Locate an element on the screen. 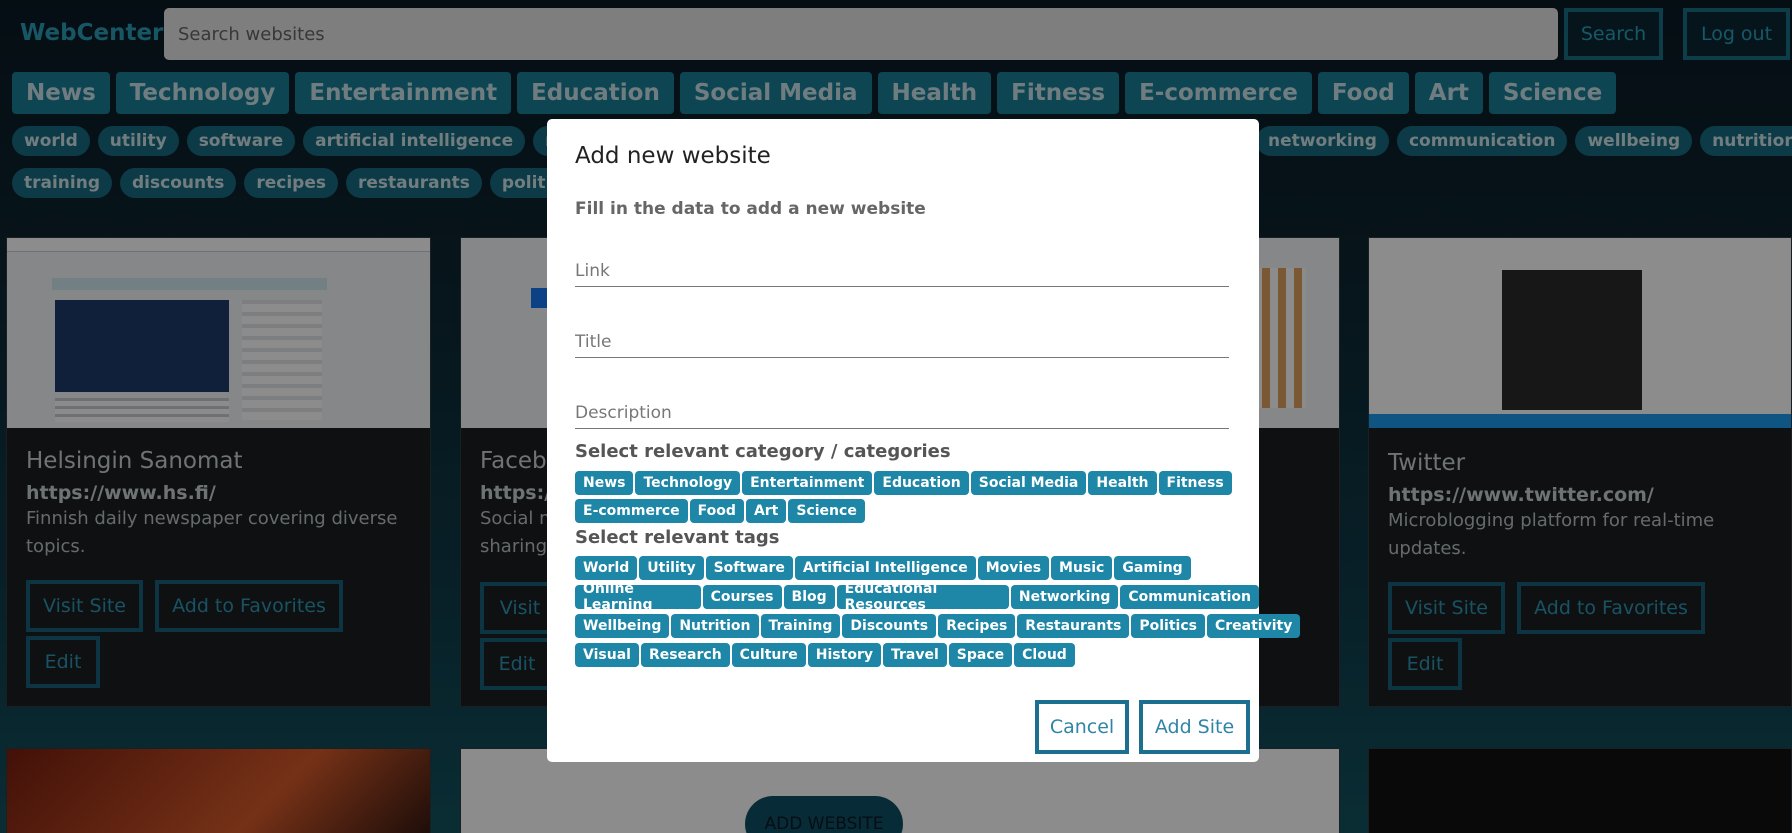 The width and height of the screenshot is (1792, 833). tag-chip-discounts: Discounts is located at coordinates (889, 626).